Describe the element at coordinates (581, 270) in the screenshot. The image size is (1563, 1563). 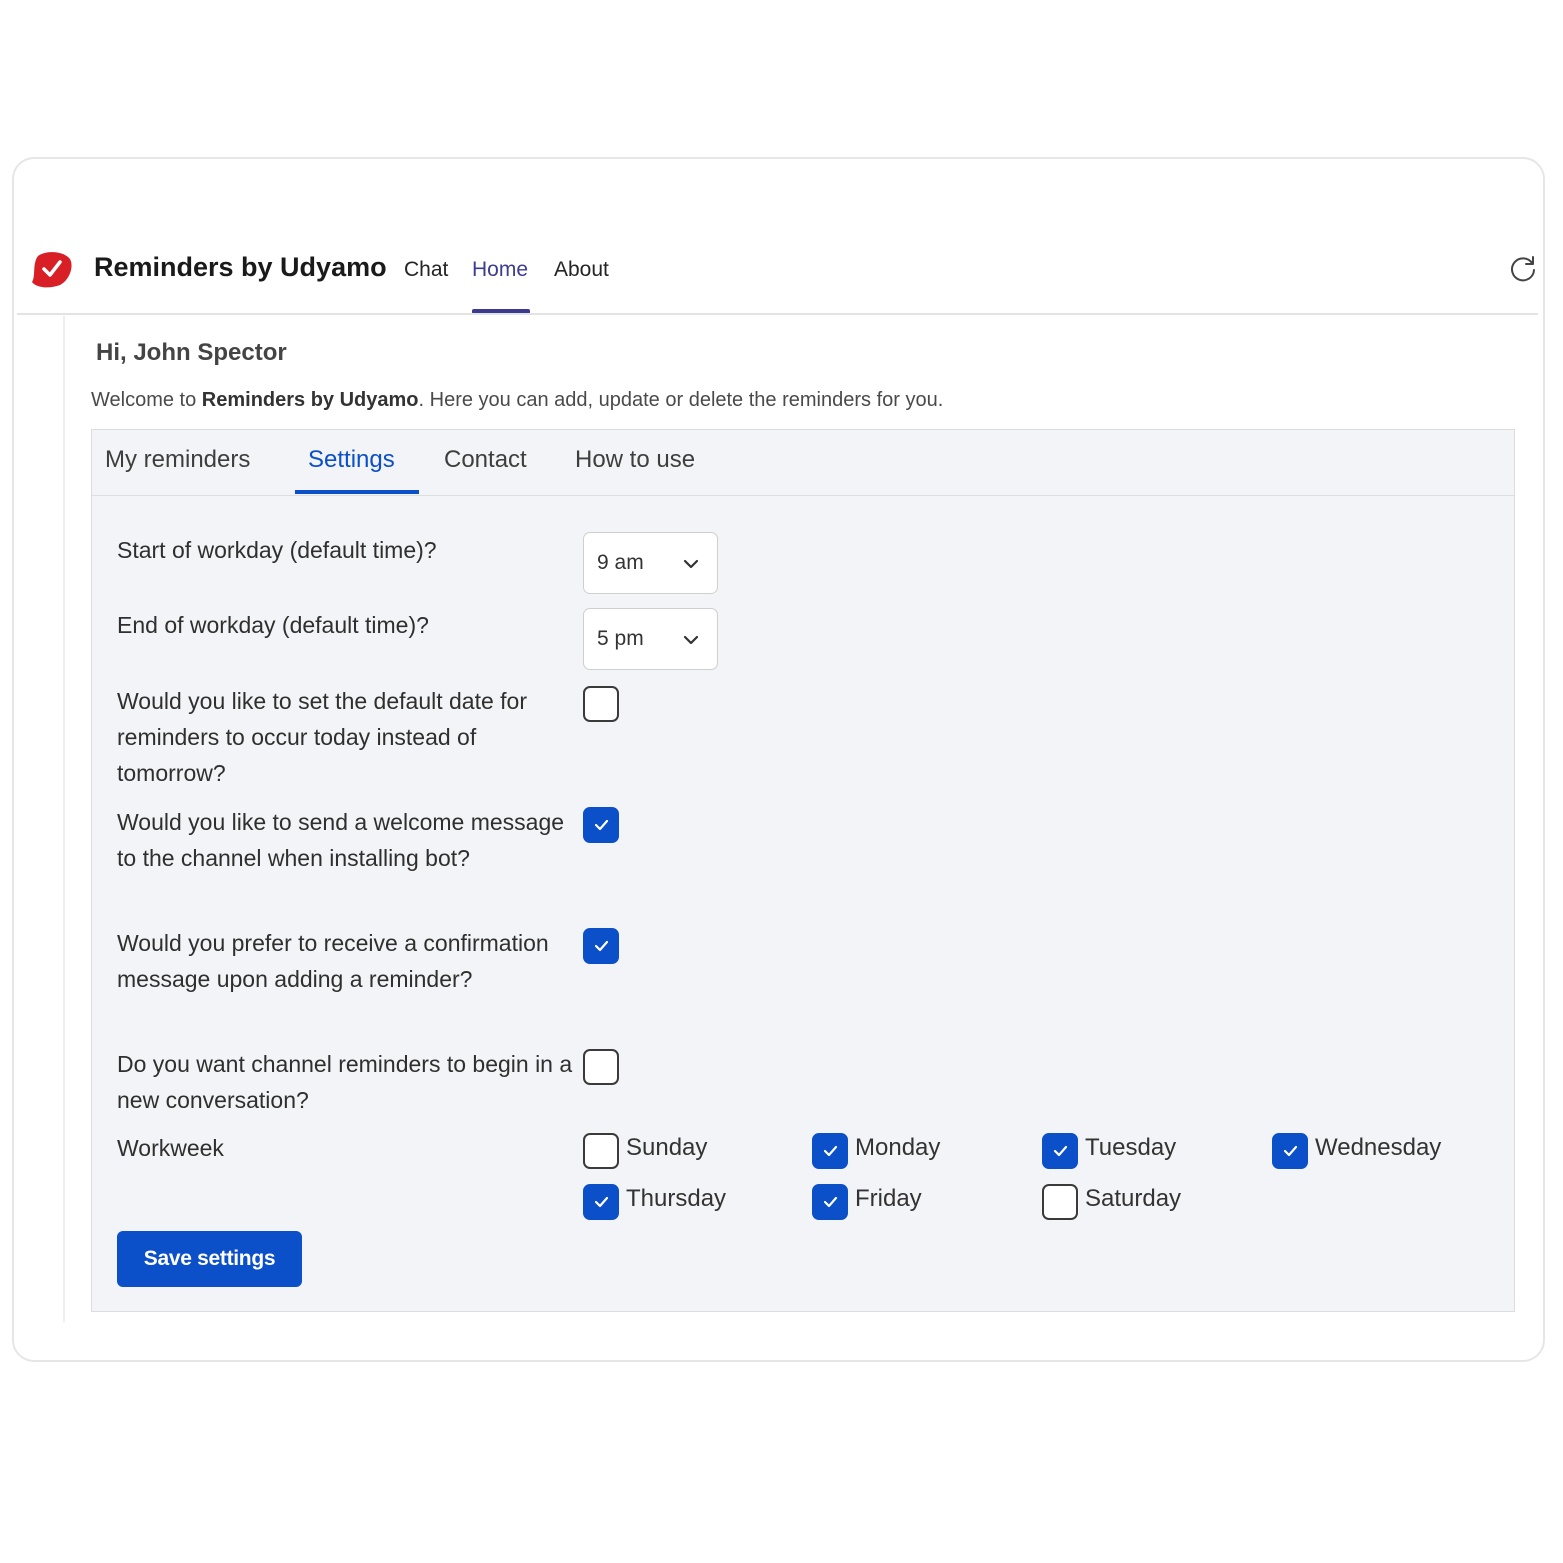
I see `app-tab-about: About` at that location.